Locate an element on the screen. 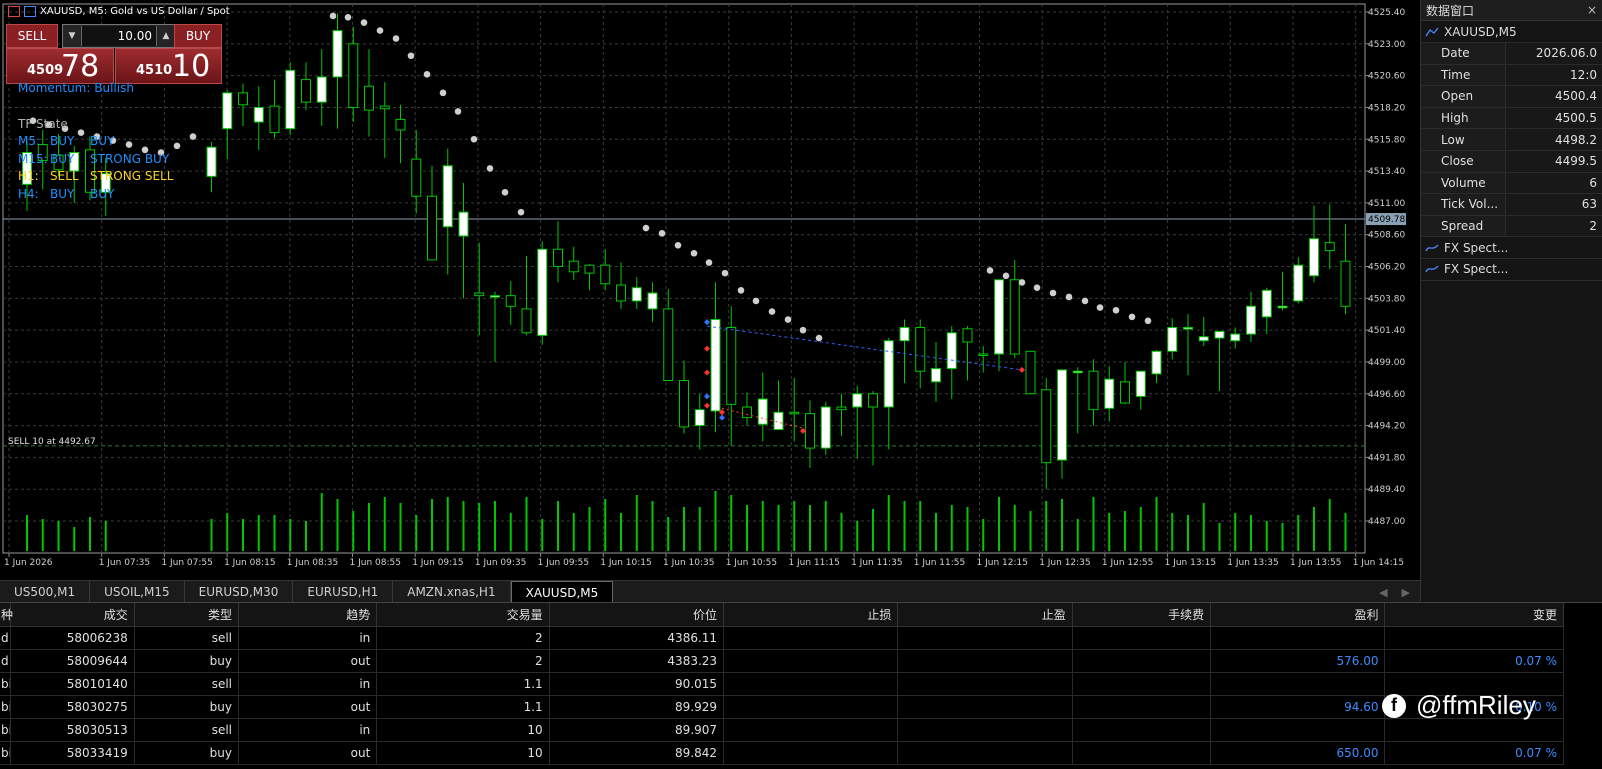 The height and width of the screenshot is (769, 1602). data-window-key: Spread is located at coordinates (1463, 226).